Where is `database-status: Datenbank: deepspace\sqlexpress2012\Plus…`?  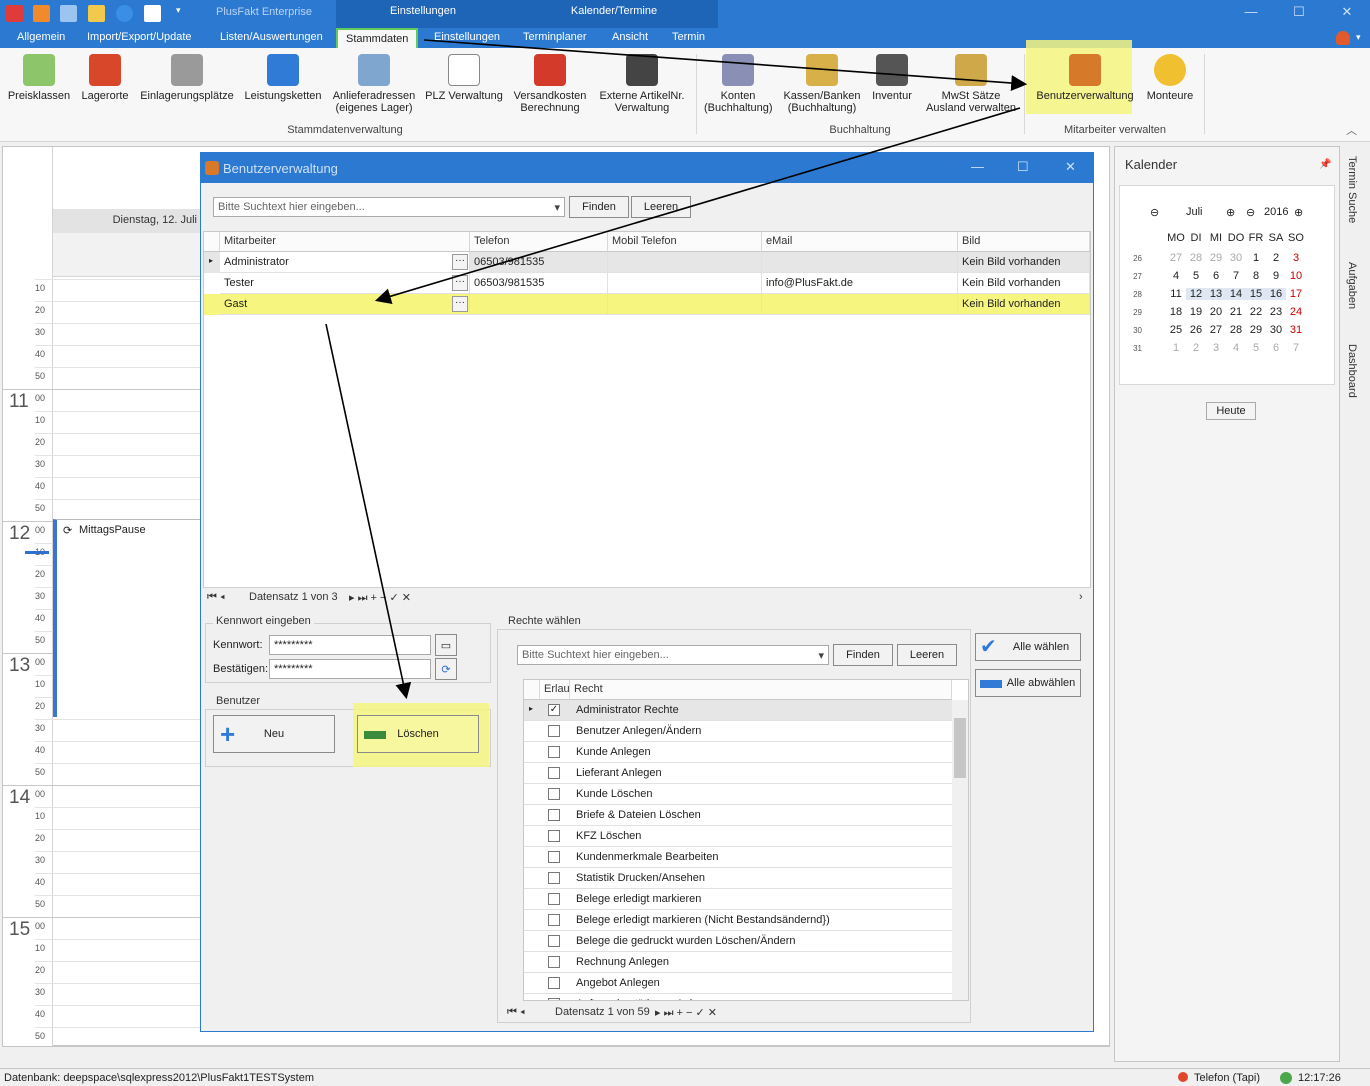
database-status: Datenbank: deepspace\sqlexpress2012\Plus… is located at coordinates (159, 1078).